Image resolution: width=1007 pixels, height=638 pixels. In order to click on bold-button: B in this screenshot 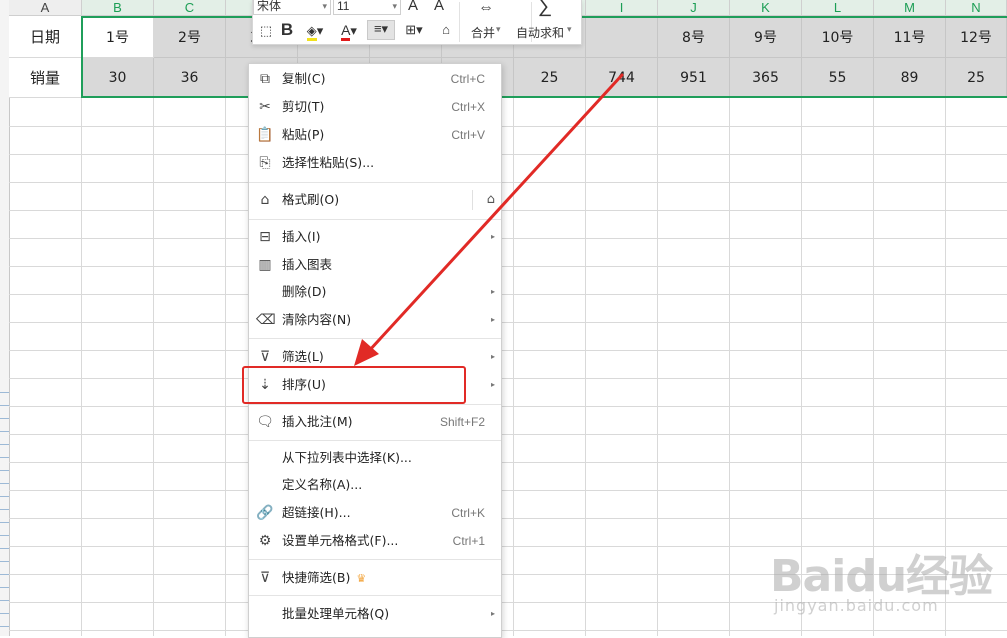, I will do `click(287, 29)`.